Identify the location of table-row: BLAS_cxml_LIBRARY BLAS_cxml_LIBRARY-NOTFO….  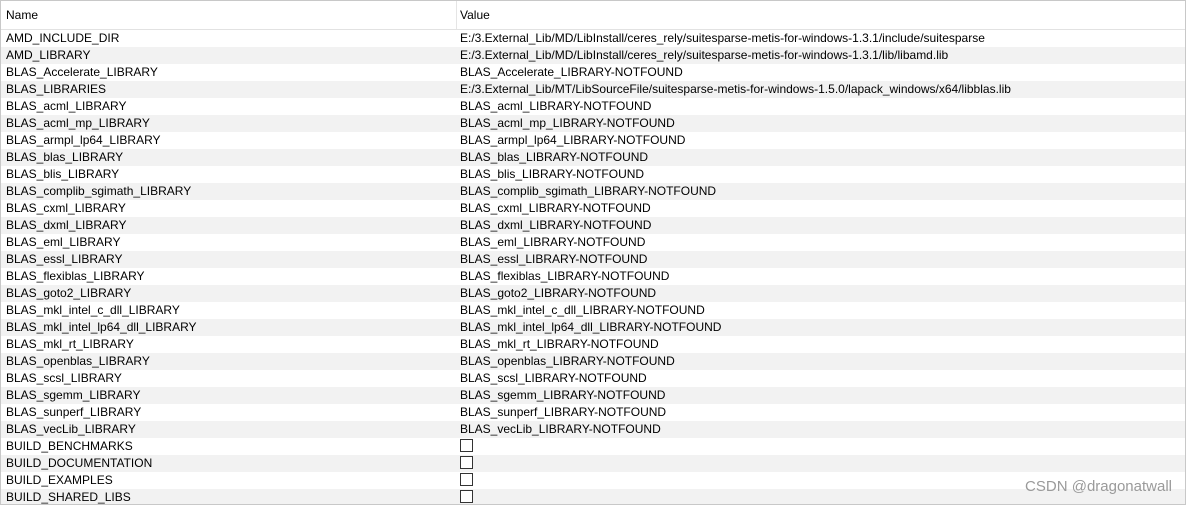
(593, 208).